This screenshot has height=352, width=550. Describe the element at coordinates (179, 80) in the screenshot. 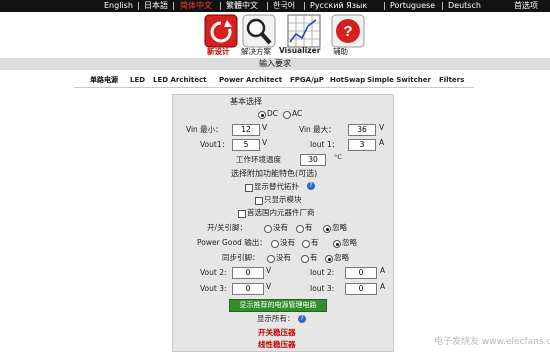

I see `tab-led-architect: LED Architect` at that location.